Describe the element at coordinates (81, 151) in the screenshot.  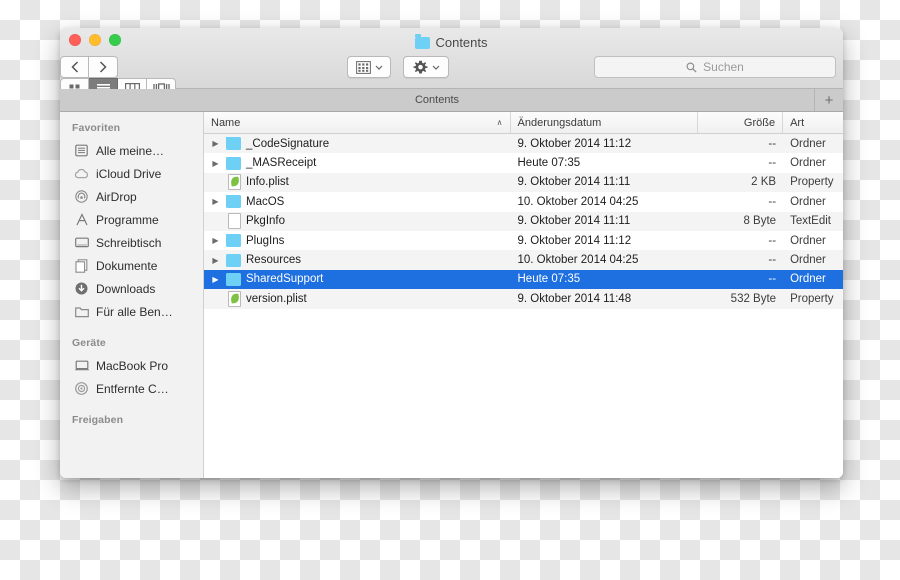
I see `all-my-files-icon` at that location.